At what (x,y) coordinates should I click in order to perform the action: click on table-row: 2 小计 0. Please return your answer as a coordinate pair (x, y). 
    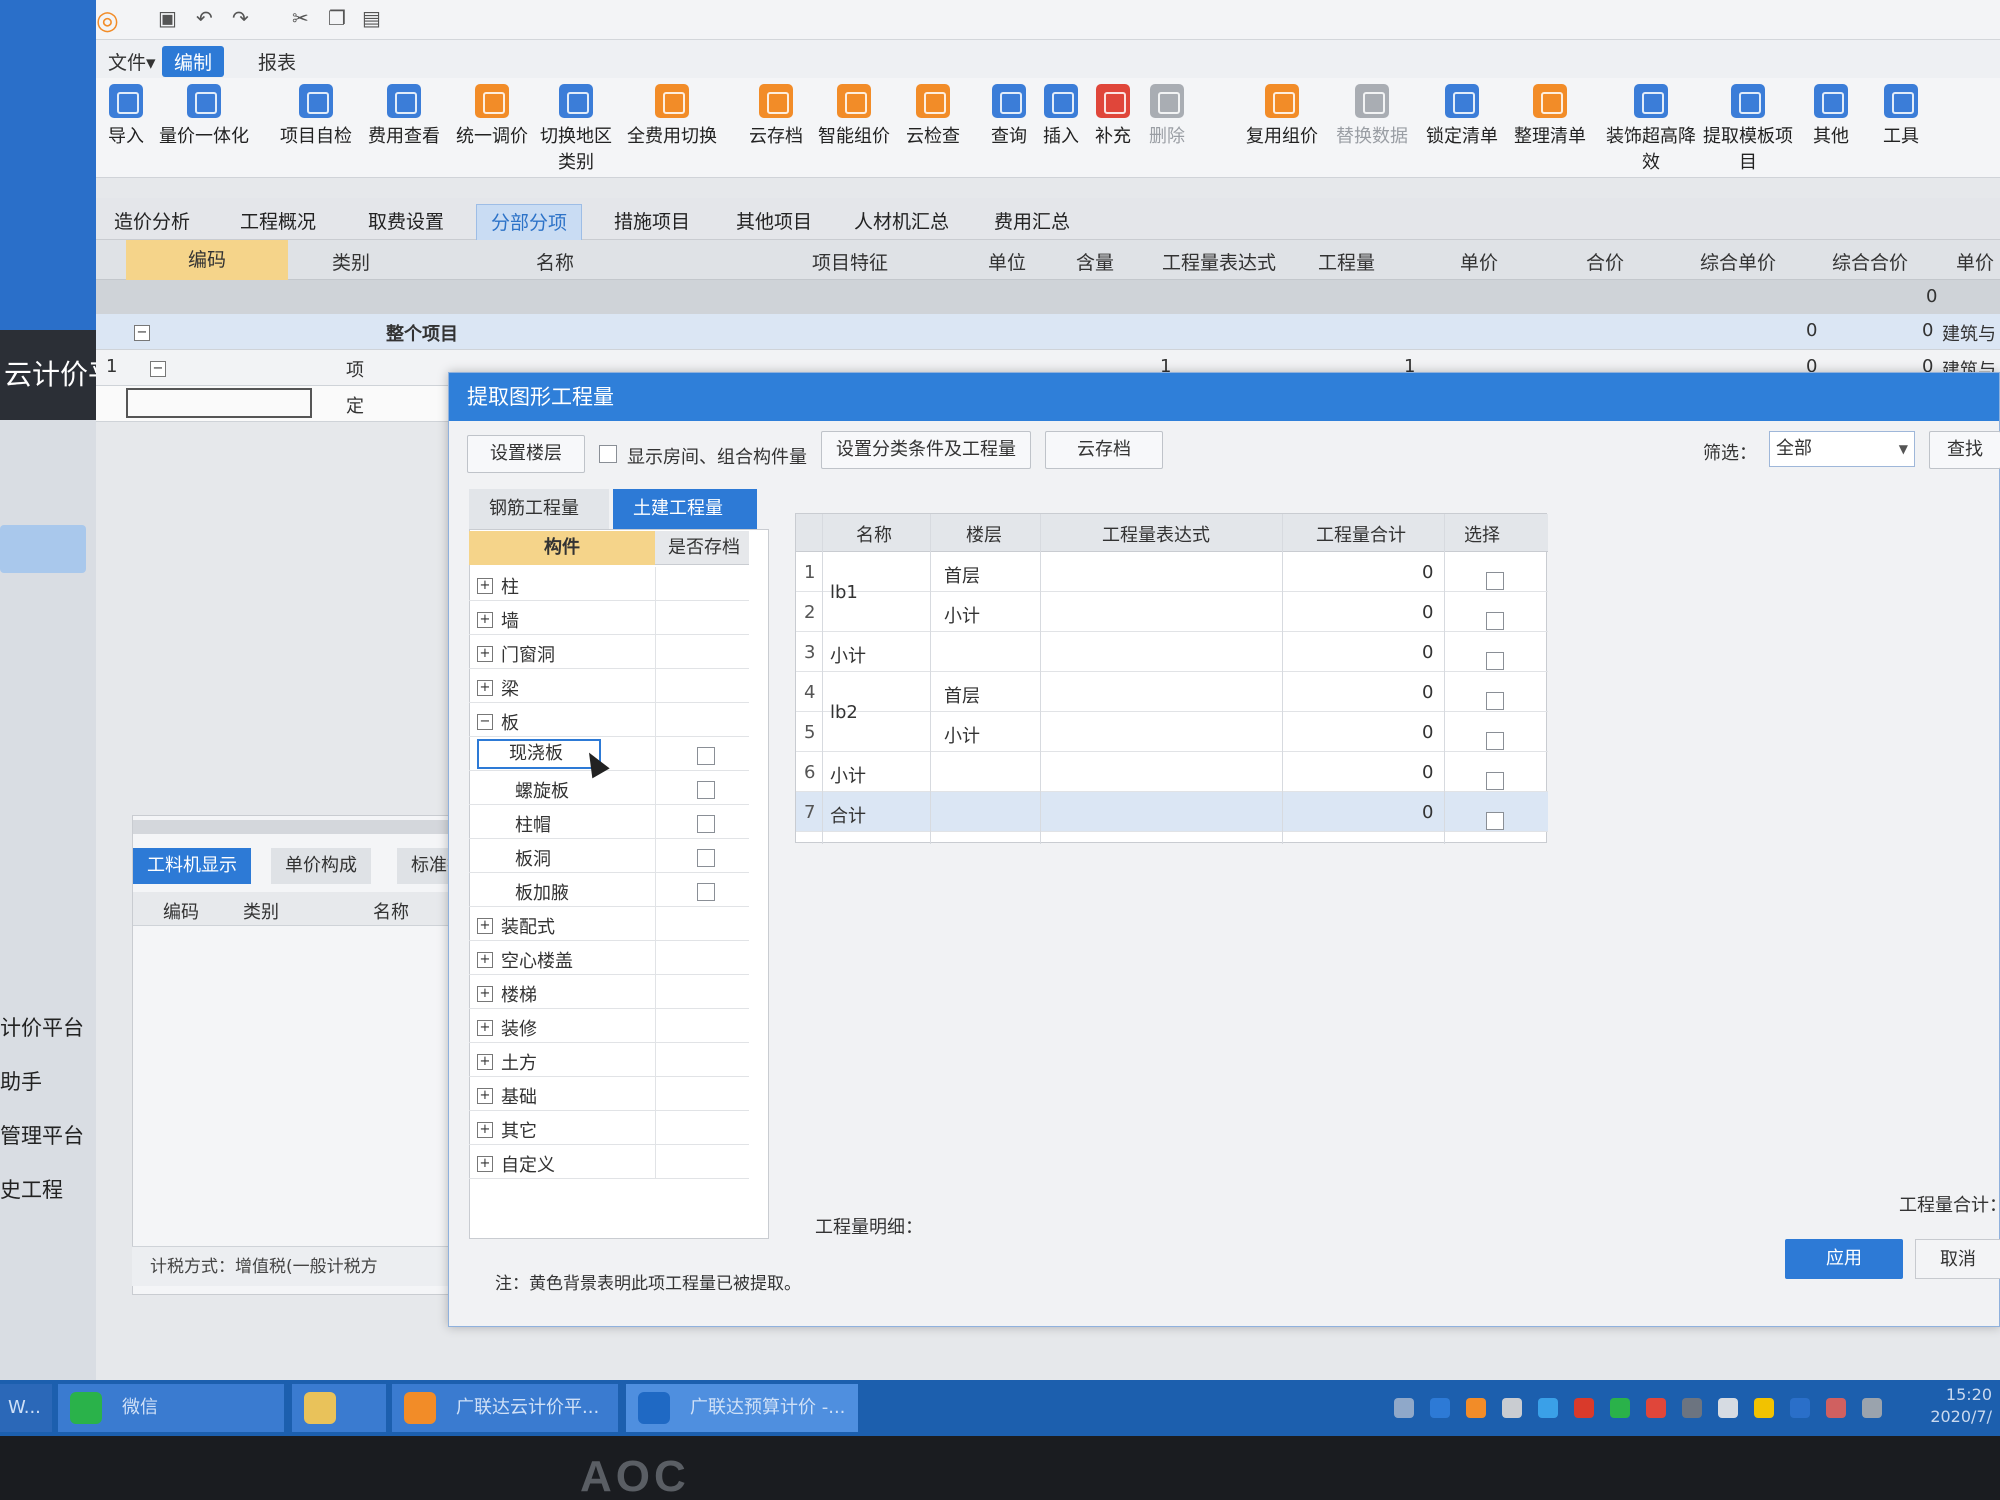
    Looking at the image, I should click on (1172, 612).